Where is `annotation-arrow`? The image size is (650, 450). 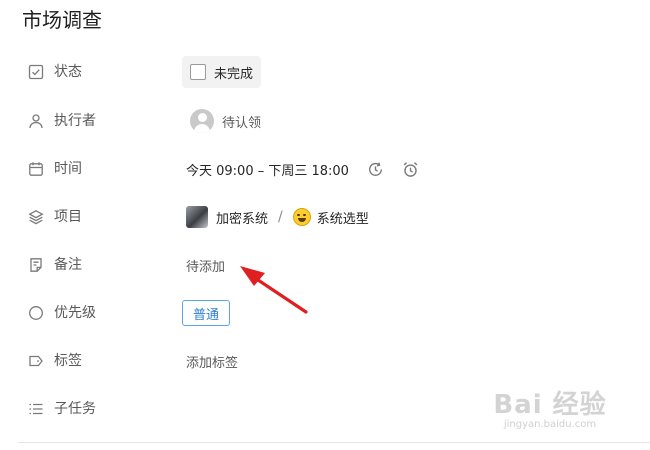
annotation-arrow is located at coordinates (274, 290).